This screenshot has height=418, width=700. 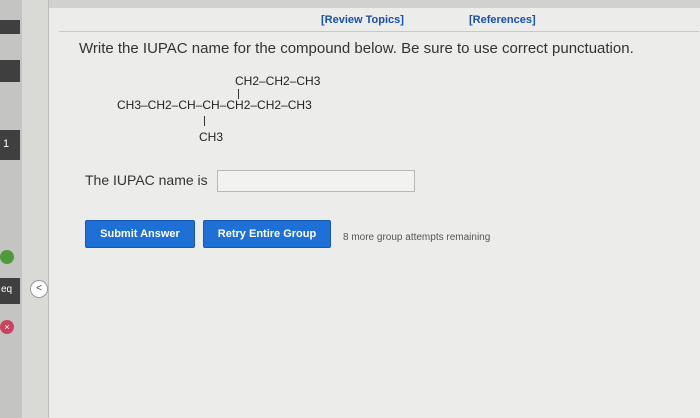 What do you see at coordinates (374, 4) in the screenshot?
I see `top-bar` at bounding box center [374, 4].